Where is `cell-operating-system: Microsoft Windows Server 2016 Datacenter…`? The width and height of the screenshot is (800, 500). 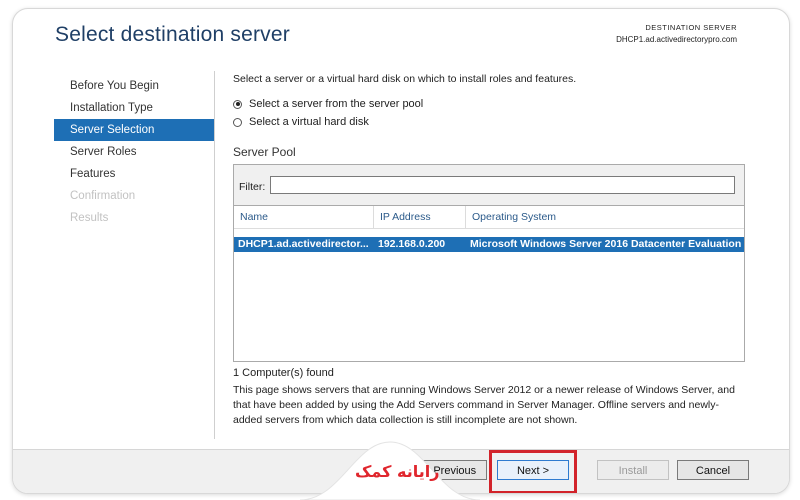
cell-operating-system: Microsoft Windows Server 2016 Datacenter… is located at coordinates (606, 244).